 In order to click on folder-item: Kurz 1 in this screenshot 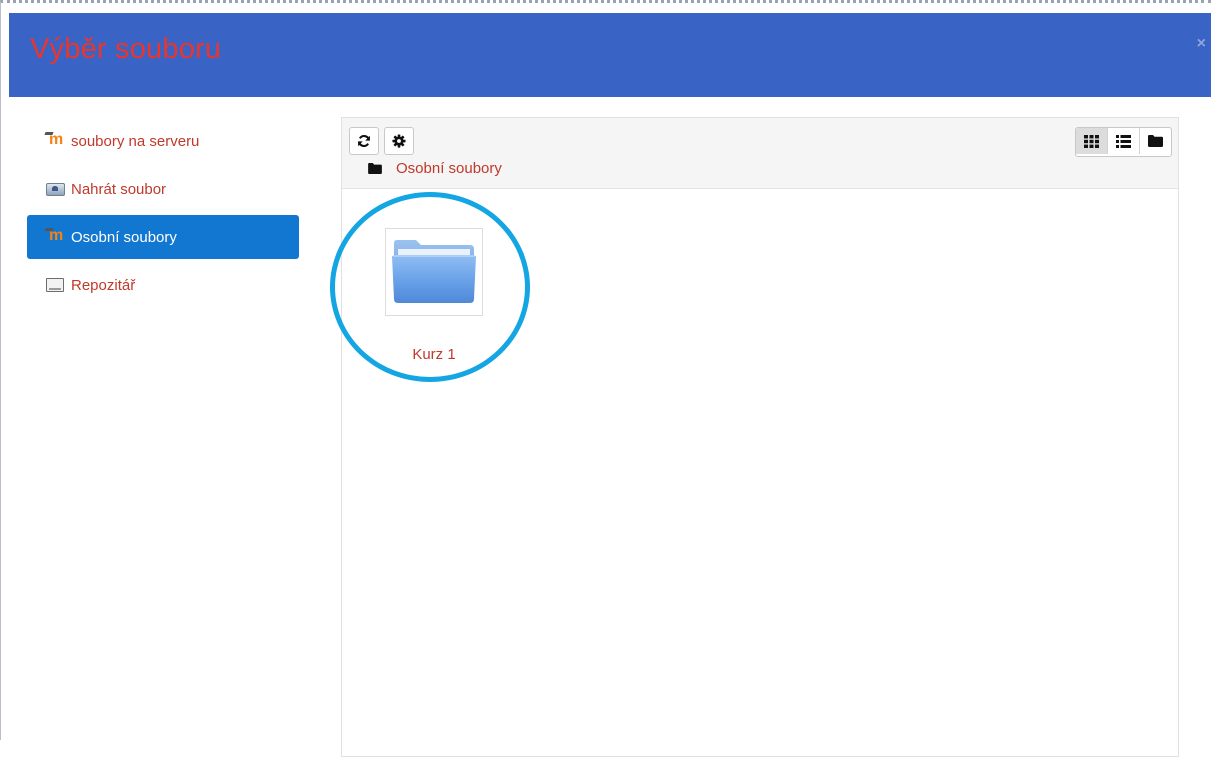, I will do `click(434, 295)`.